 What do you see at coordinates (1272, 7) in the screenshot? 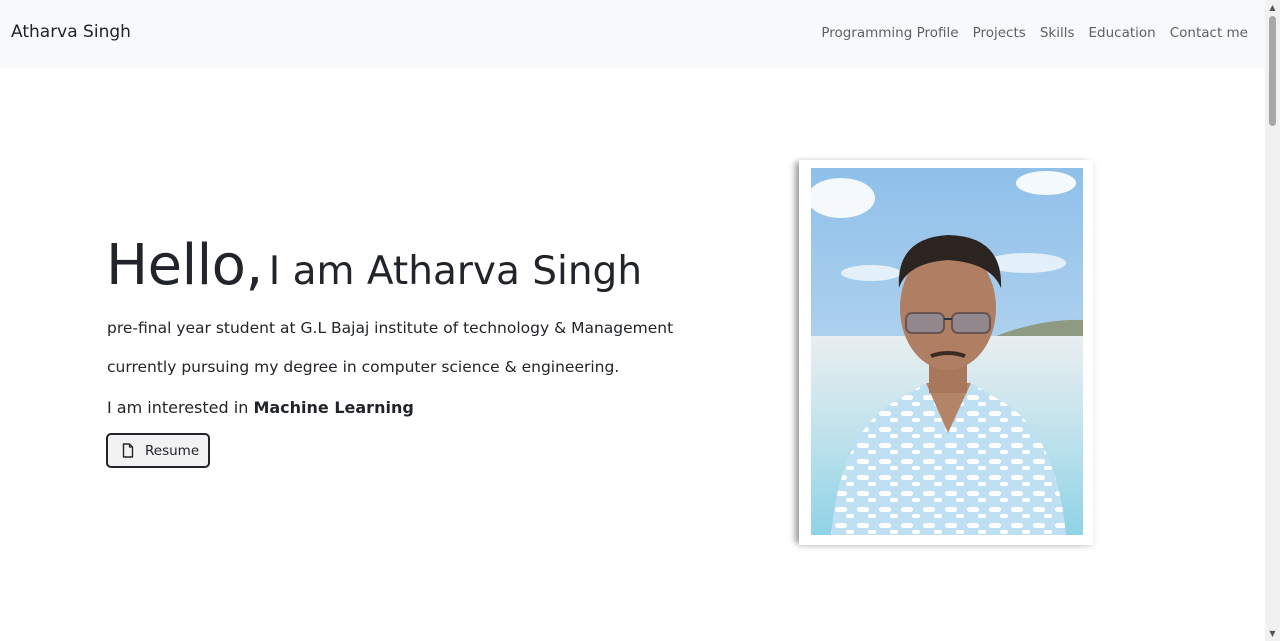
I see `scroll-up-icon: ▲` at bounding box center [1272, 7].